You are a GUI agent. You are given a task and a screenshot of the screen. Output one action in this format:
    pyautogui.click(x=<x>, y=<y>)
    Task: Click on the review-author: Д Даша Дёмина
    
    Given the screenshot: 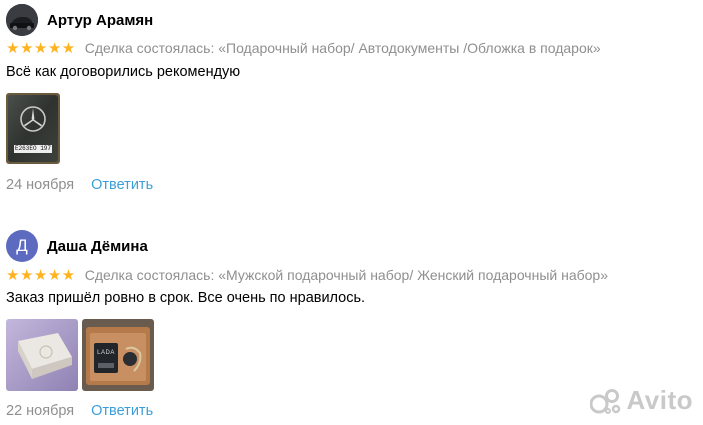 What is the action you would take?
    pyautogui.click(x=77, y=246)
    